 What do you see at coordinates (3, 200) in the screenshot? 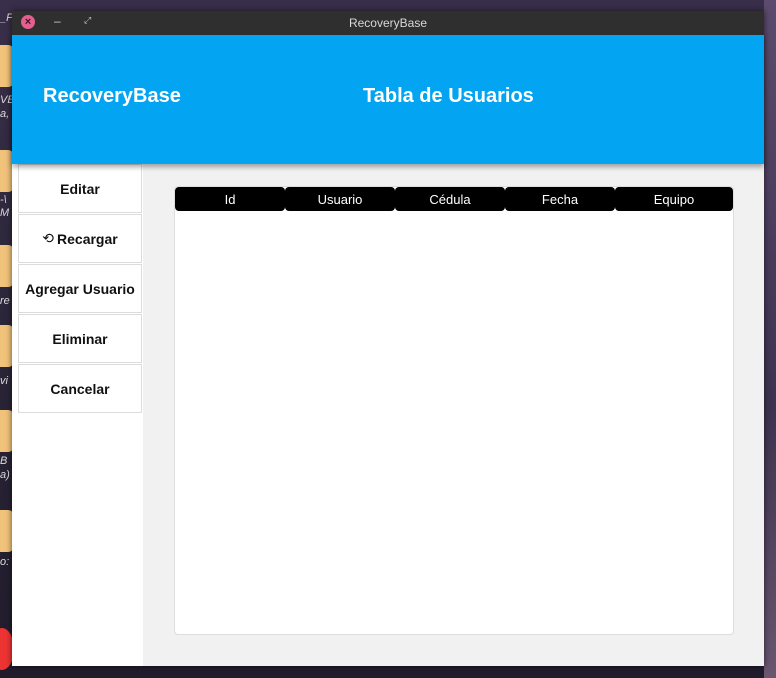
I see `desktop-label: -\` at bounding box center [3, 200].